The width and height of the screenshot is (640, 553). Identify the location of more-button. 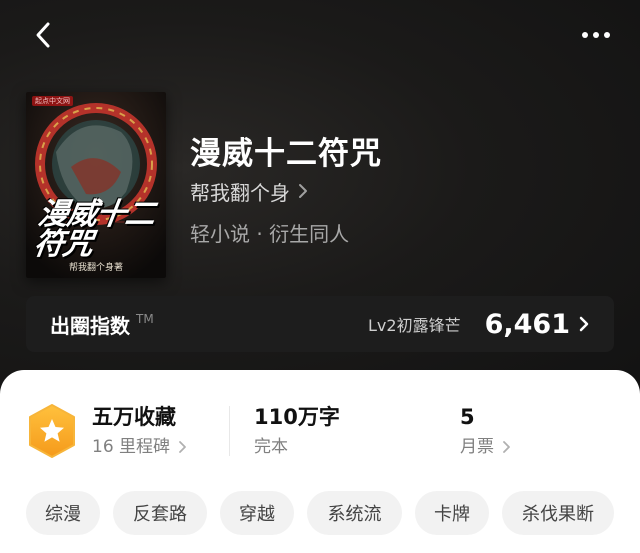
(596, 35).